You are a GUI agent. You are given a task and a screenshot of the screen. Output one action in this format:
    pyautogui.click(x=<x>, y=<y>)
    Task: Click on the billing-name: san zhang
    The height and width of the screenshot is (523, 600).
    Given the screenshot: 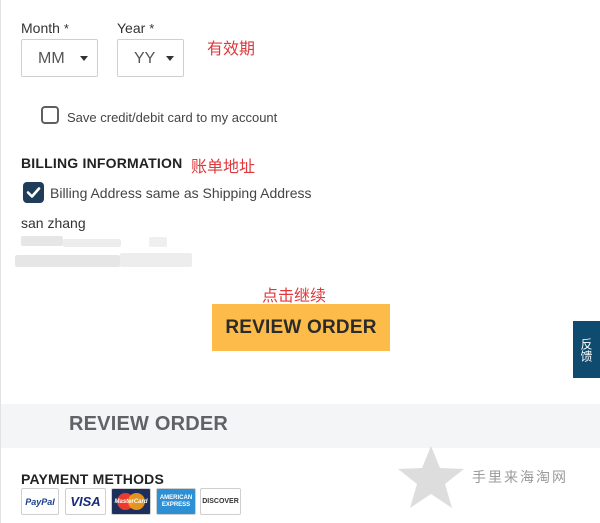 What is the action you would take?
    pyautogui.click(x=53, y=223)
    